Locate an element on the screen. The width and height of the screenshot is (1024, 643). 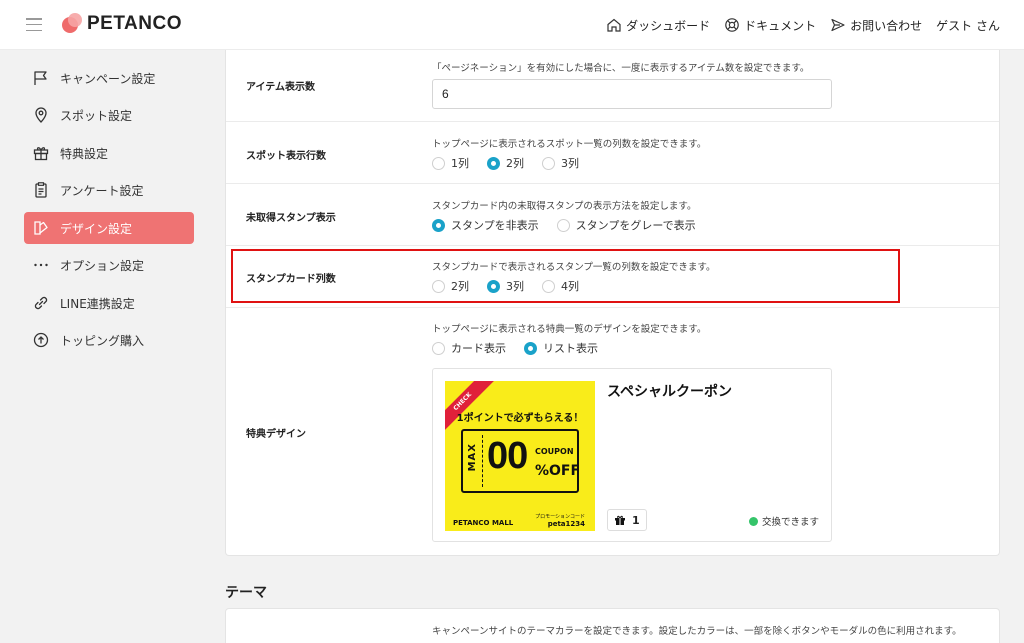
radio-spot-2col: 2列 is located at coordinates (505, 163).